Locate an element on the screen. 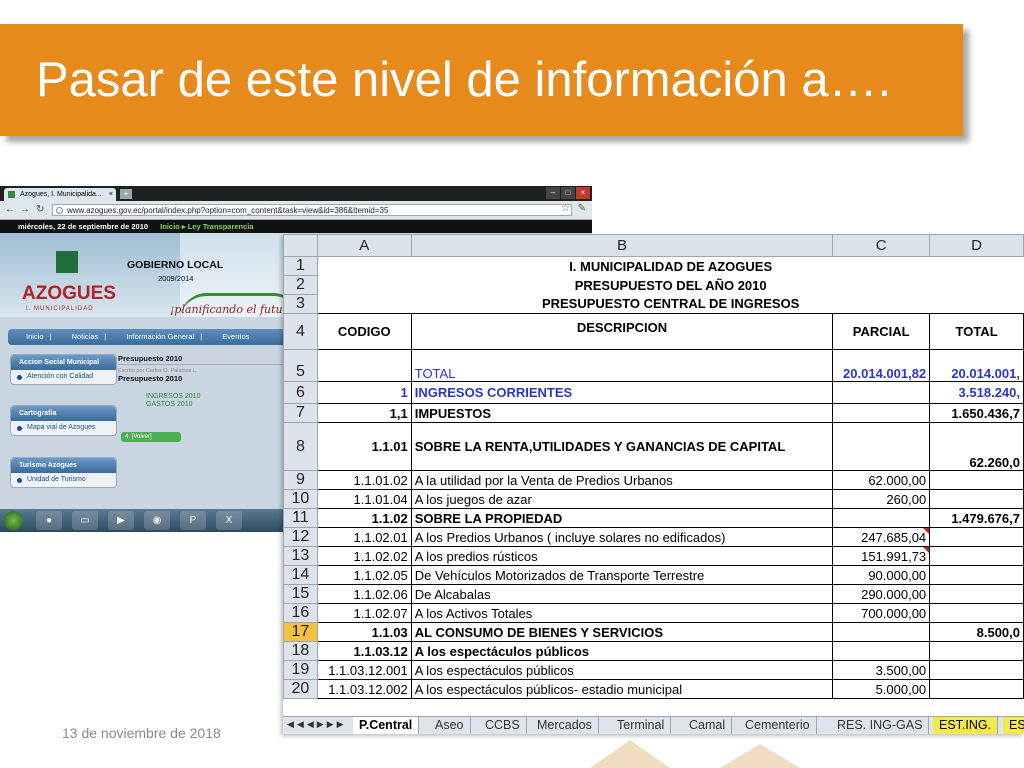  menu-item-inicio: Inicio is located at coordinates (35, 336).